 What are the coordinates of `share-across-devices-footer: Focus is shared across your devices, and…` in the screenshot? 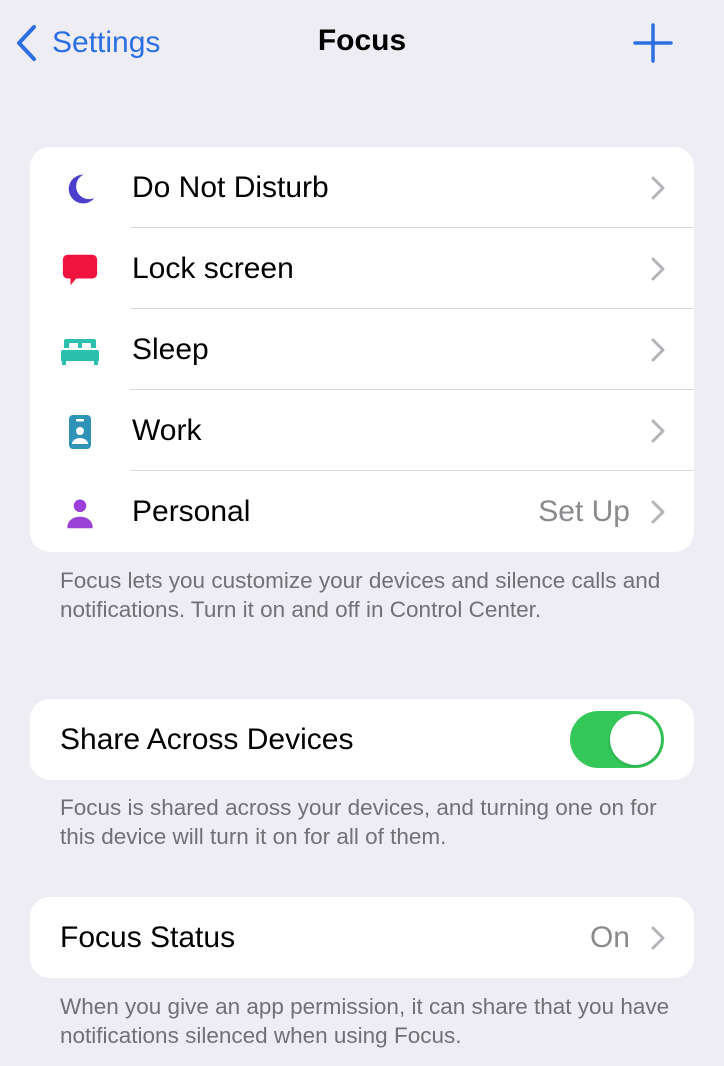 It's located at (358, 822).